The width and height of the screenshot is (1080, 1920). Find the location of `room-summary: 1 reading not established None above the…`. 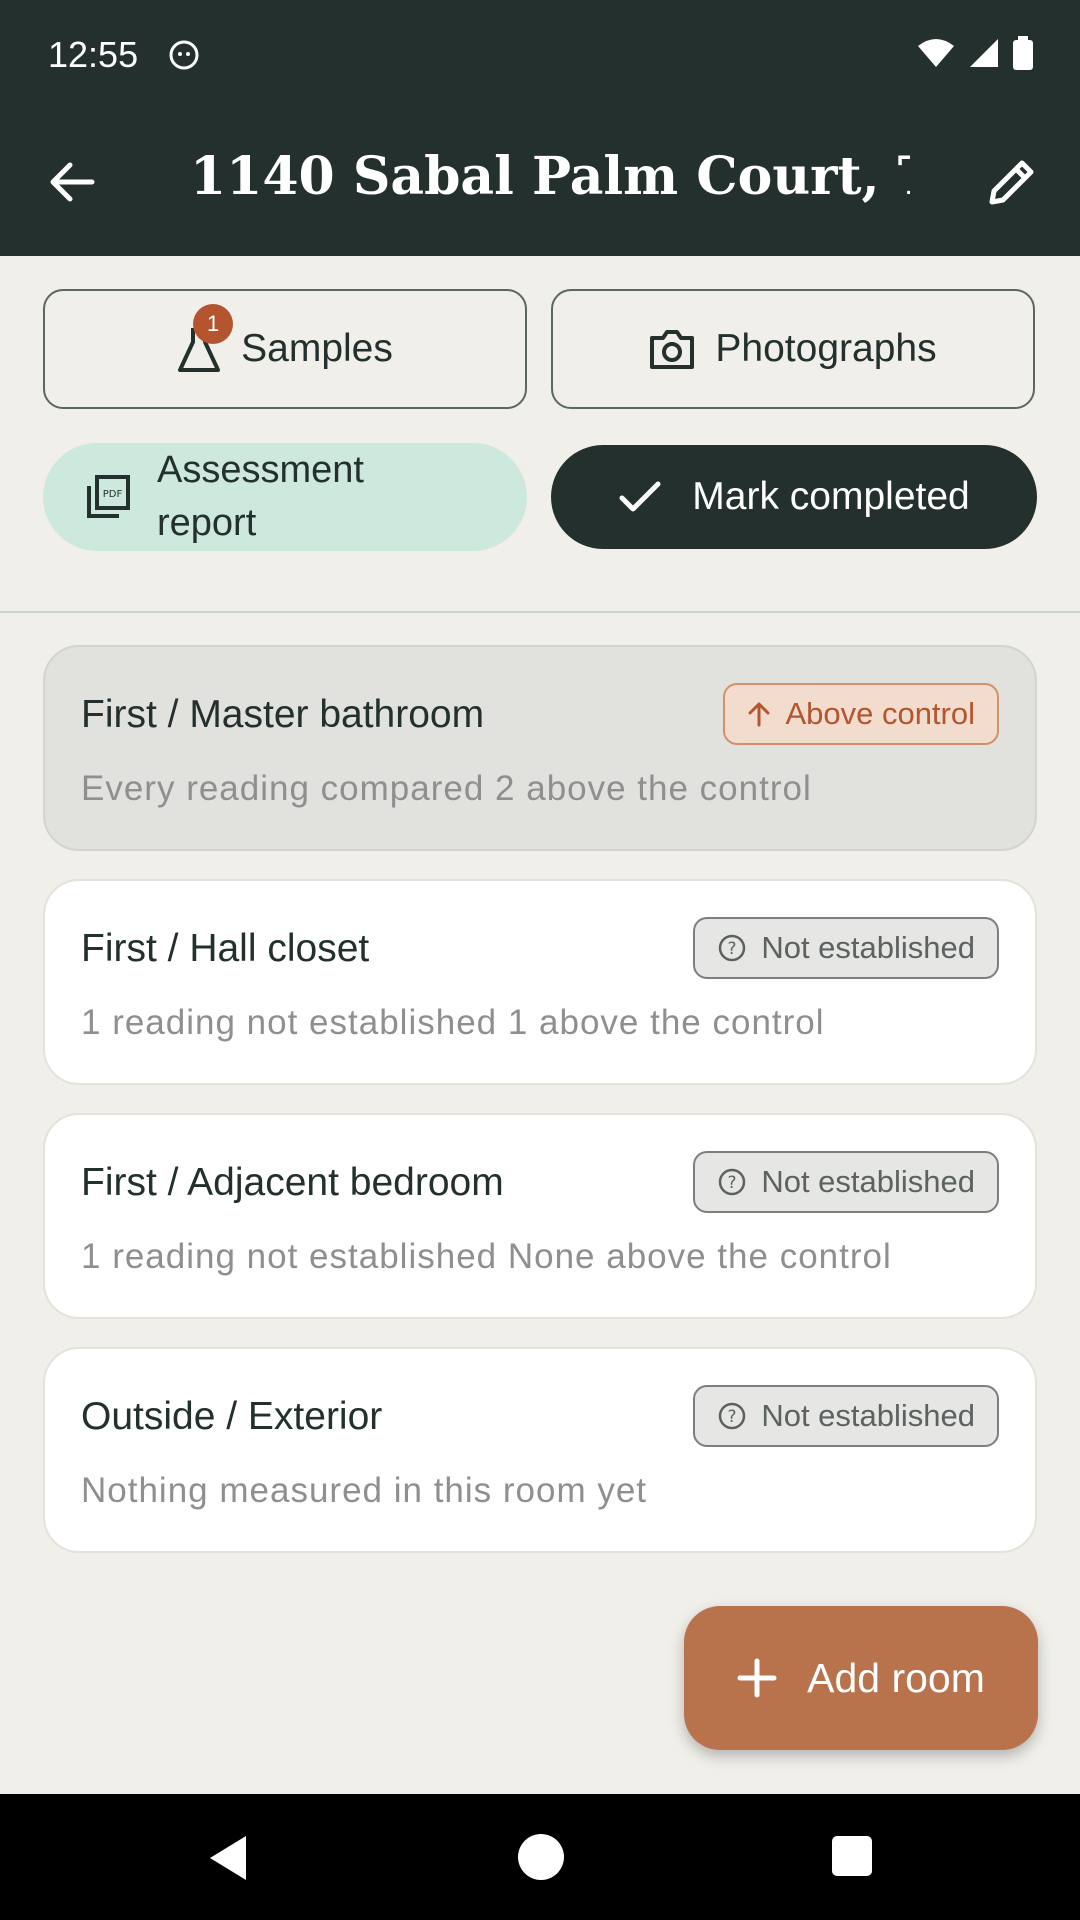

room-summary: 1 reading not established None above the… is located at coordinates (486, 1256).